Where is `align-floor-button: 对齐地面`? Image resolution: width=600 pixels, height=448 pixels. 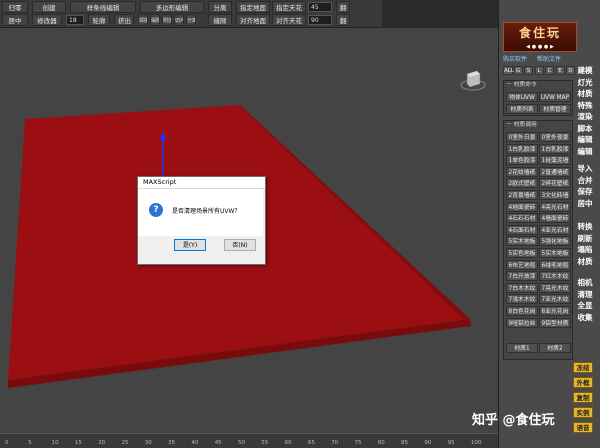
align-floor-button: 对齐地面 is located at coordinates (253, 20).